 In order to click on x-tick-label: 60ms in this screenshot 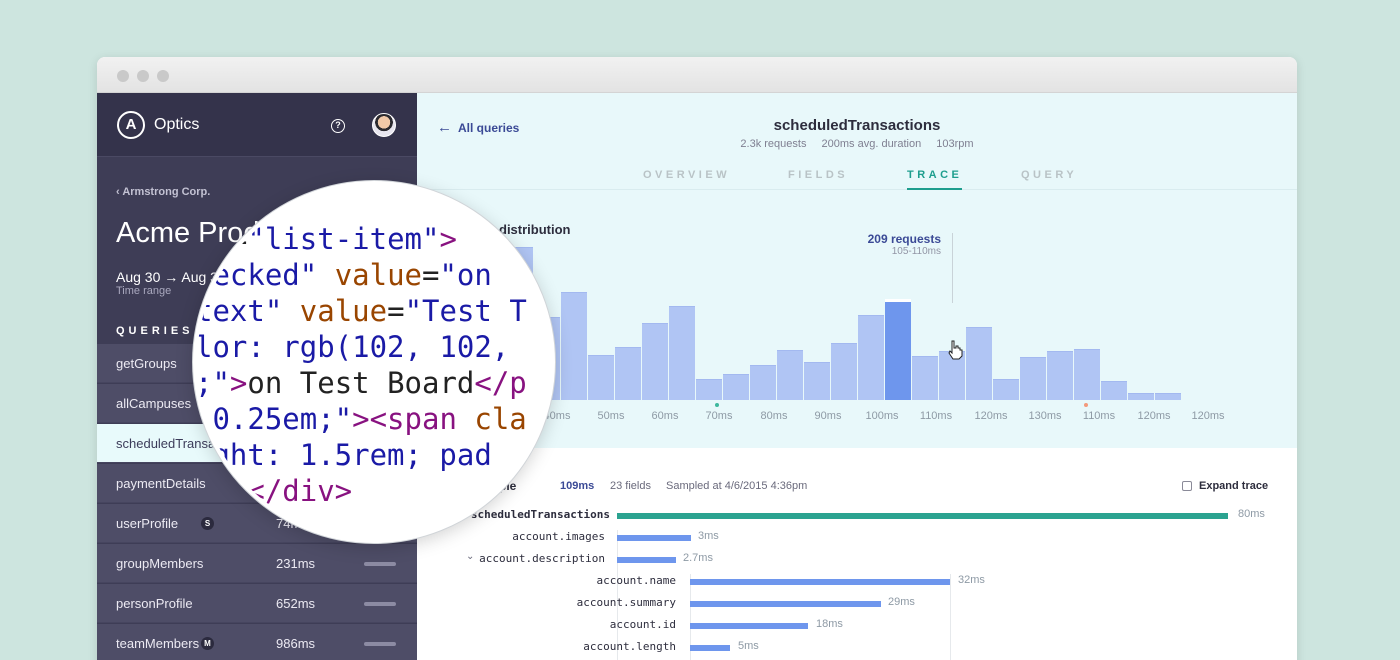, I will do `click(665, 416)`.